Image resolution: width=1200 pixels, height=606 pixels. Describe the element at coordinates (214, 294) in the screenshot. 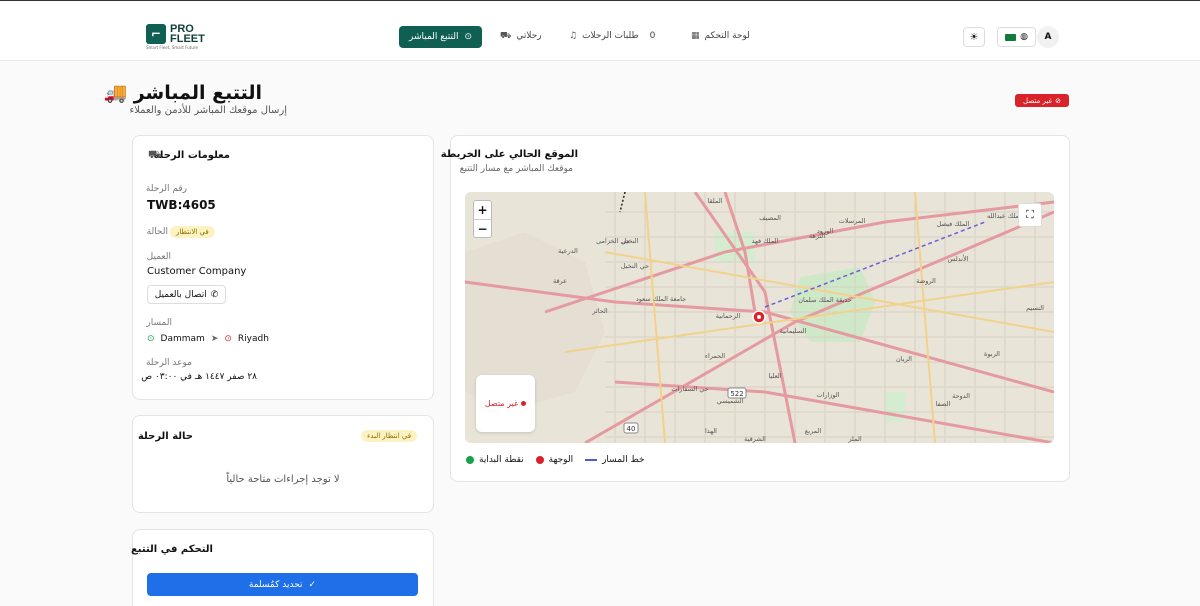

I see `phone-icon: ✆` at that location.